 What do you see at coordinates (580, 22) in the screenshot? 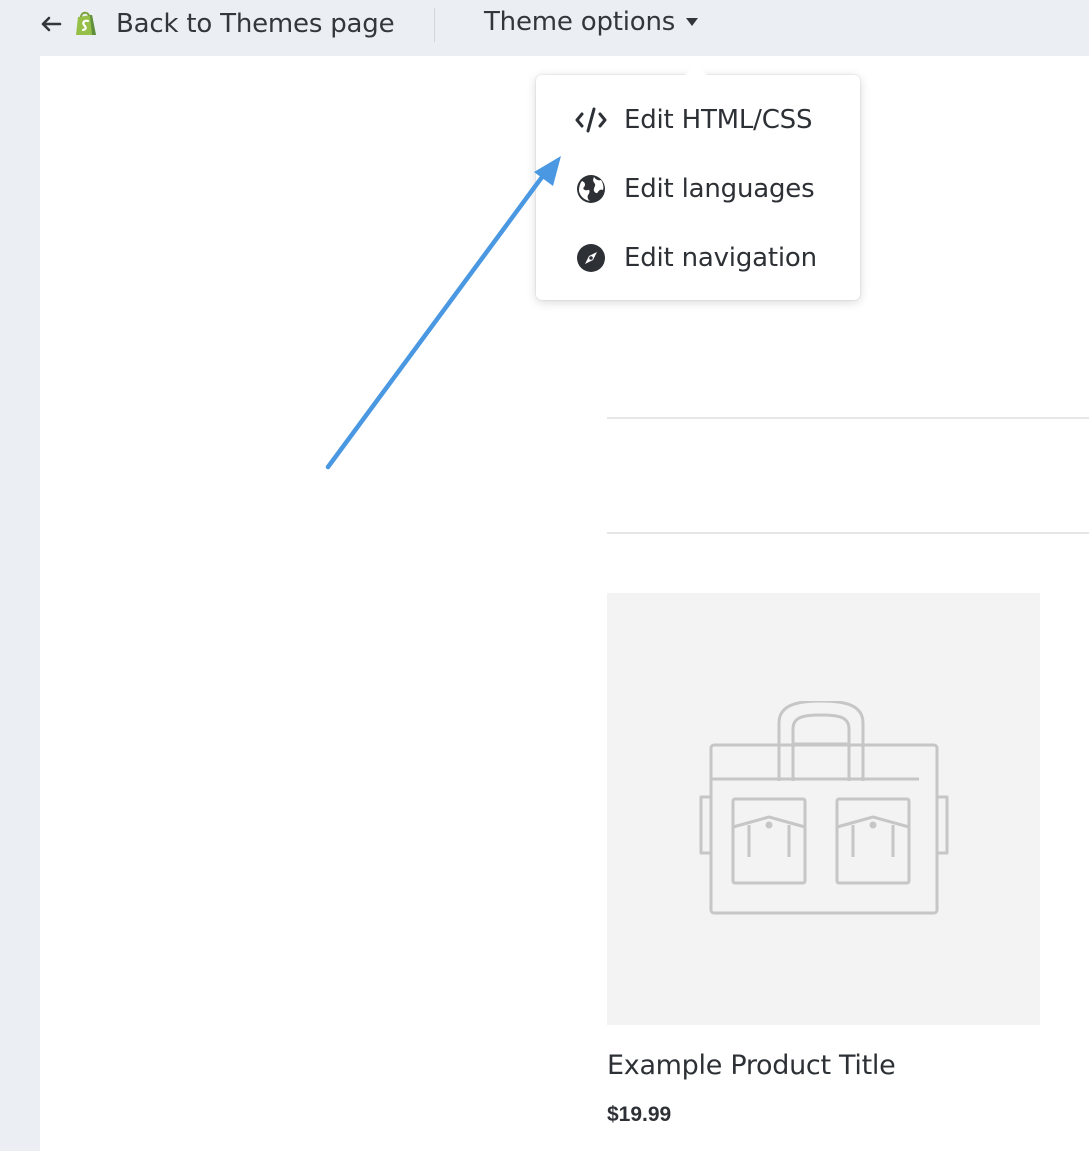
I see `theme-options-label: Theme options` at bounding box center [580, 22].